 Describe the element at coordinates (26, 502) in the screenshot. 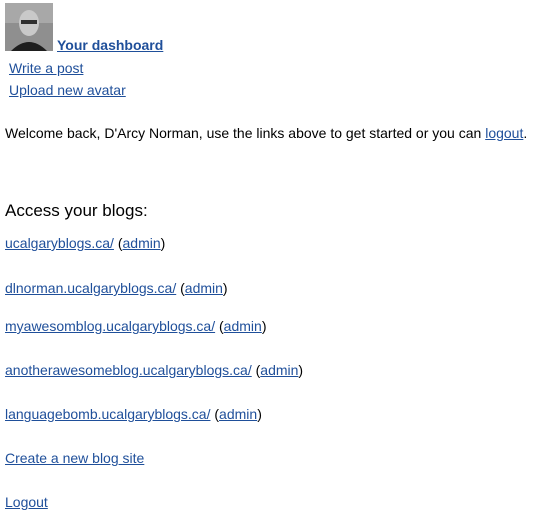

I see `logout-link: Logout` at that location.